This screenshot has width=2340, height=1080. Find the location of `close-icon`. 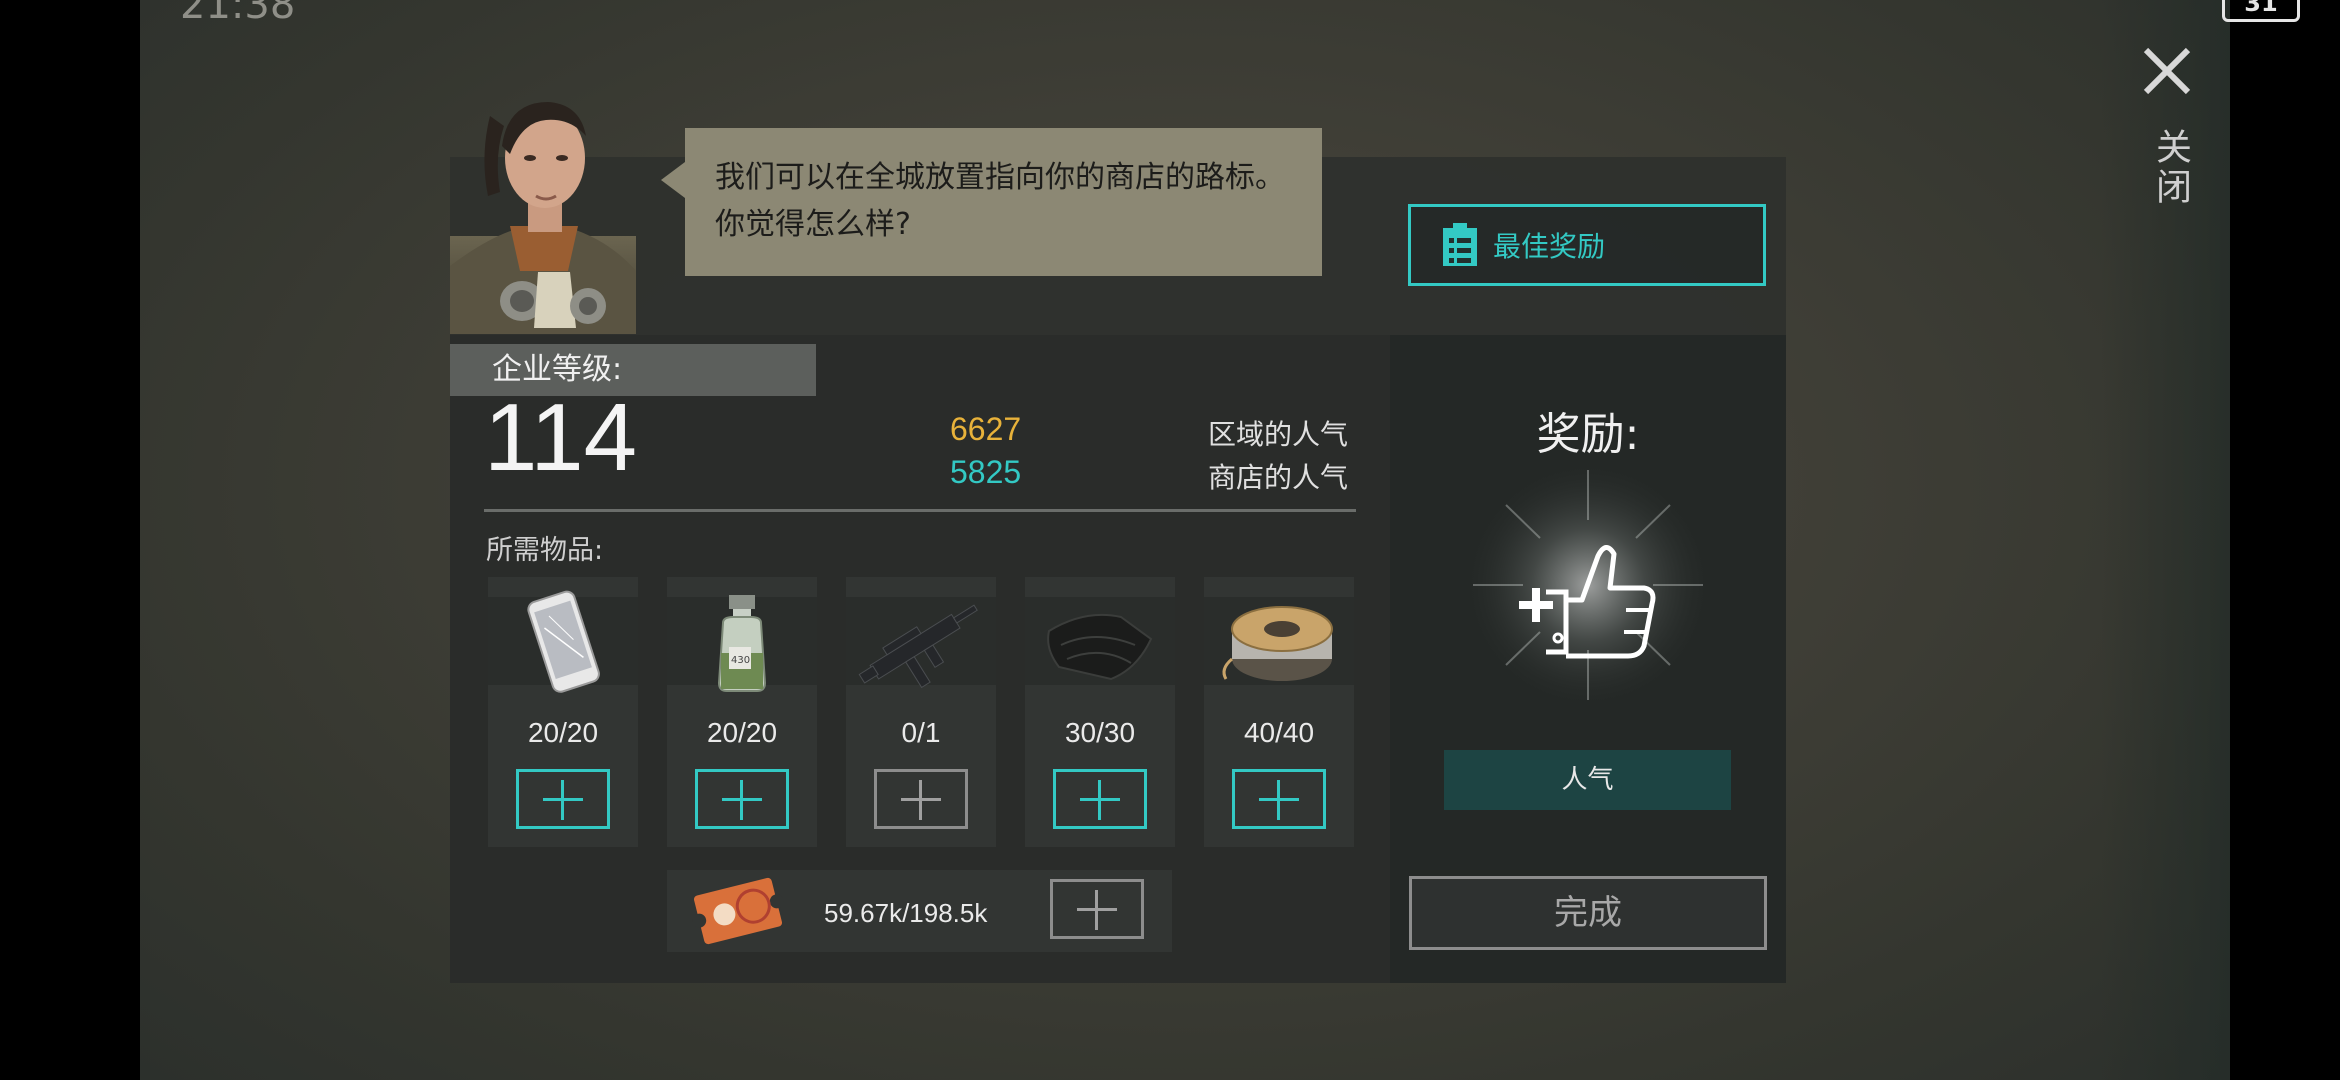

close-icon is located at coordinates (2167, 71).